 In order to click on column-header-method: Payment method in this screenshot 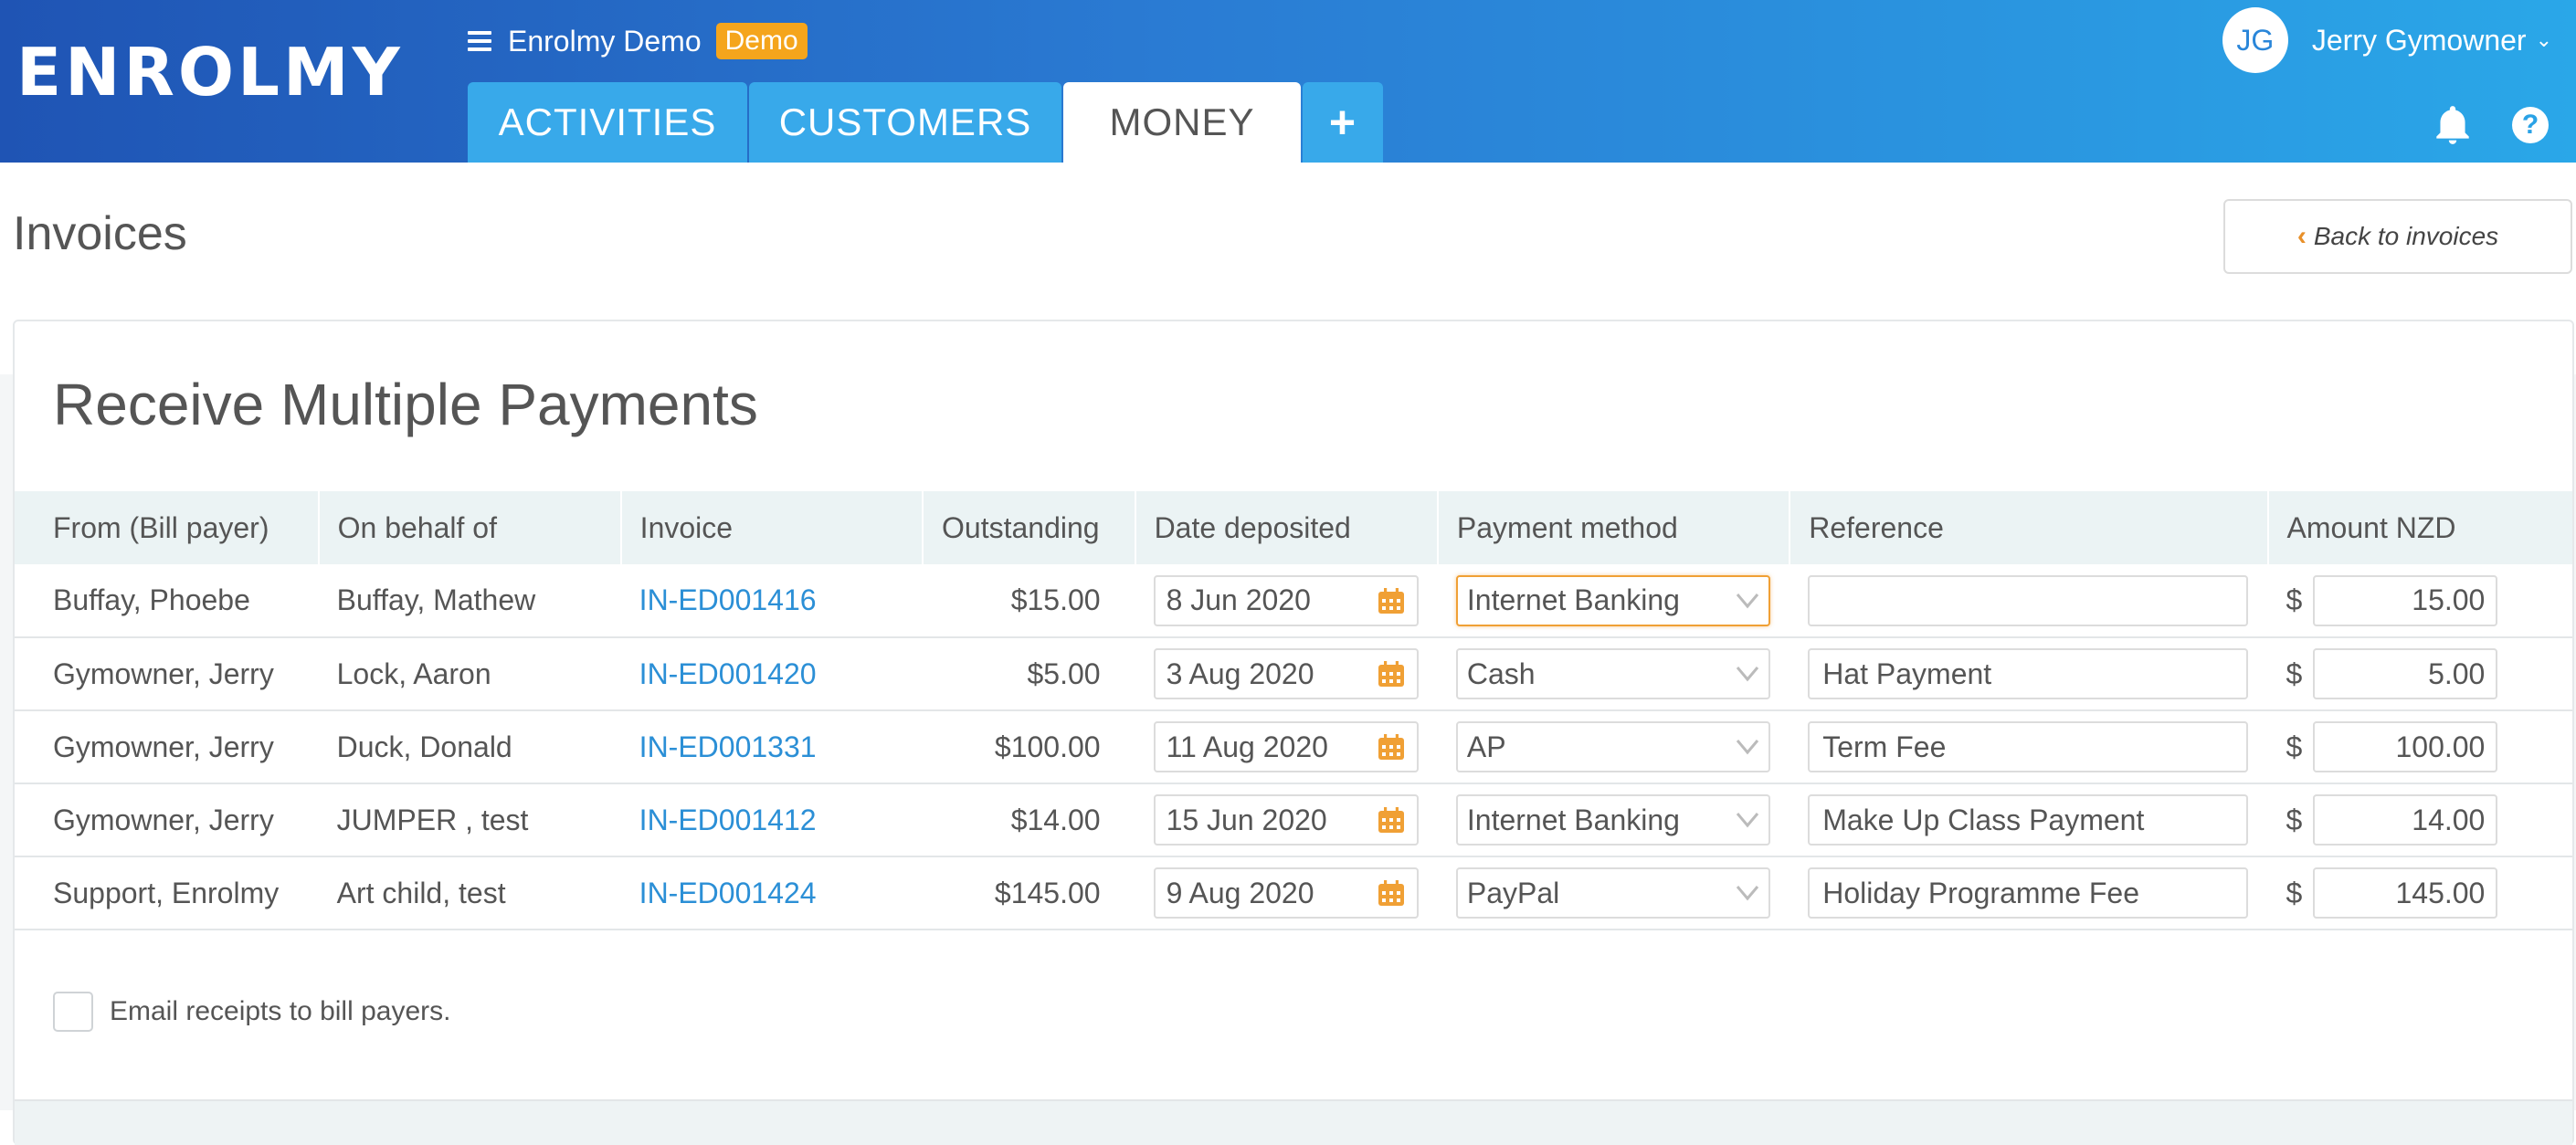, I will do `click(1613, 527)`.